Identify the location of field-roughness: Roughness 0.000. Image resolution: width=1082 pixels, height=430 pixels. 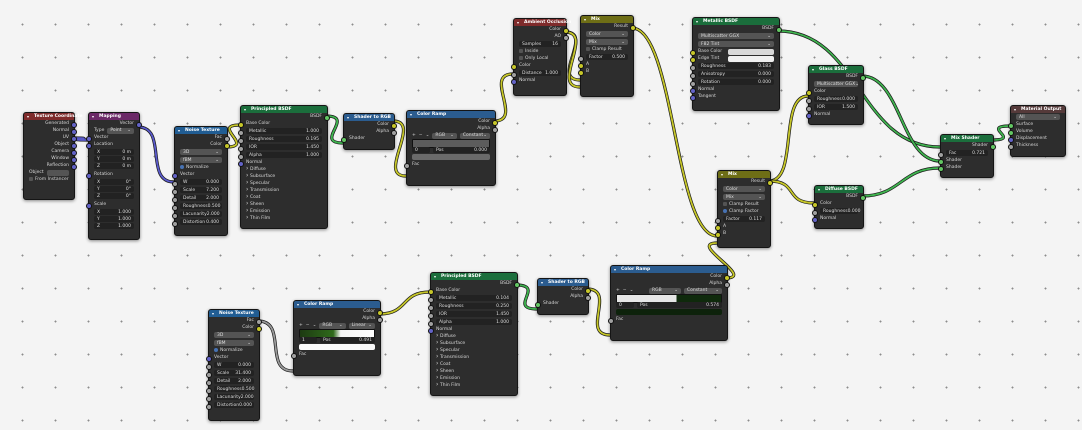
(834, 100).